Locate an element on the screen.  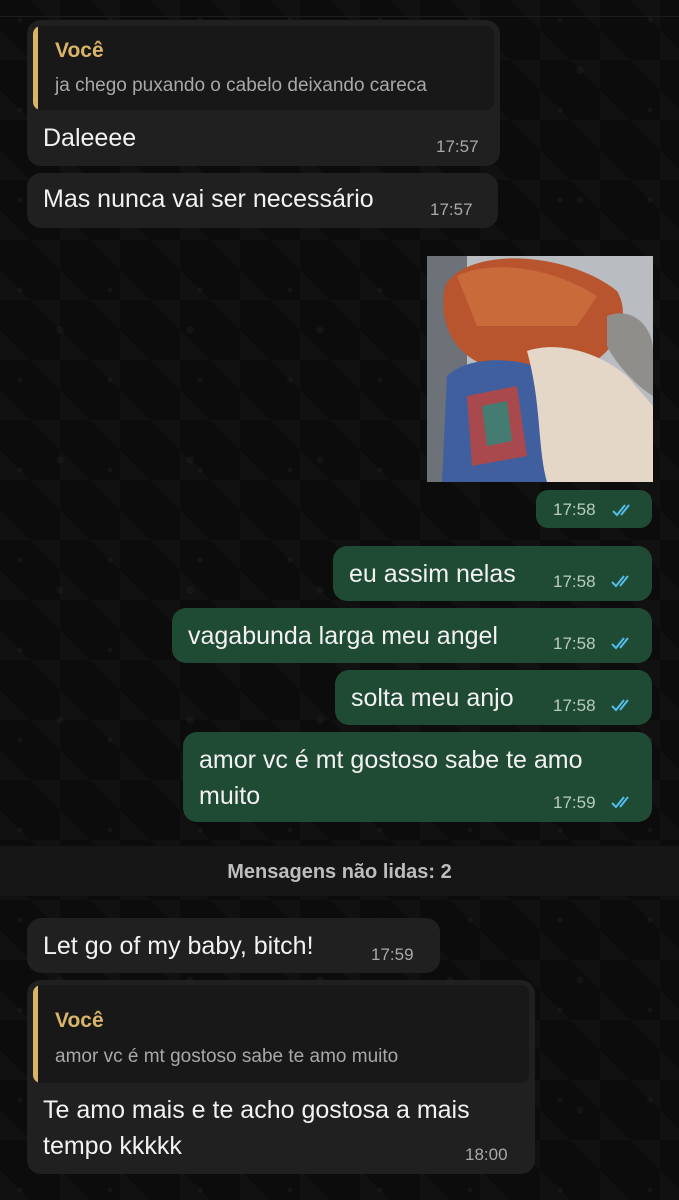
unread-messages-label: Mensagens não lidas: 2 is located at coordinates (339, 872).